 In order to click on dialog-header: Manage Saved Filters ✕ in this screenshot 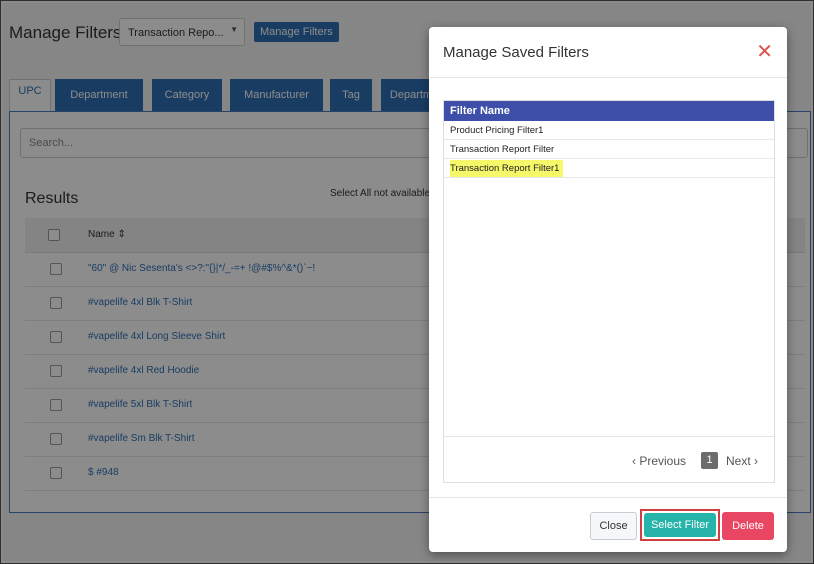, I will do `click(608, 52)`.